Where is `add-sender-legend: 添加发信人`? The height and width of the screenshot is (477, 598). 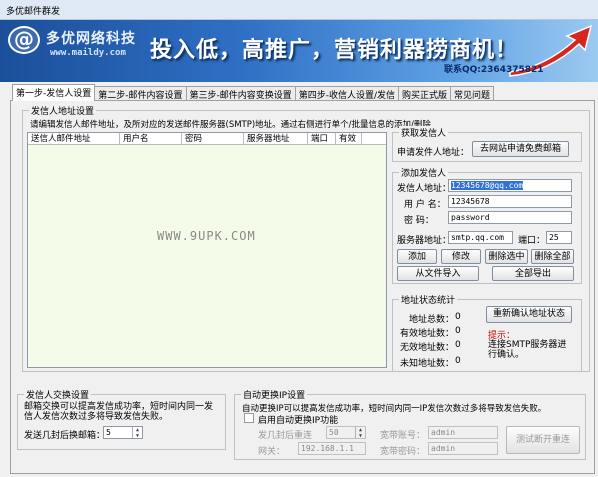 add-sender-legend: 添加发信人 is located at coordinates (424, 172).